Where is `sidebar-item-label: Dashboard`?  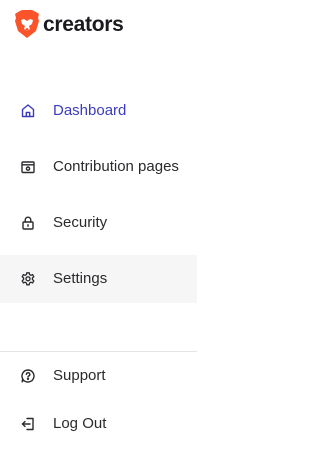
sidebar-item-label: Dashboard is located at coordinates (90, 110).